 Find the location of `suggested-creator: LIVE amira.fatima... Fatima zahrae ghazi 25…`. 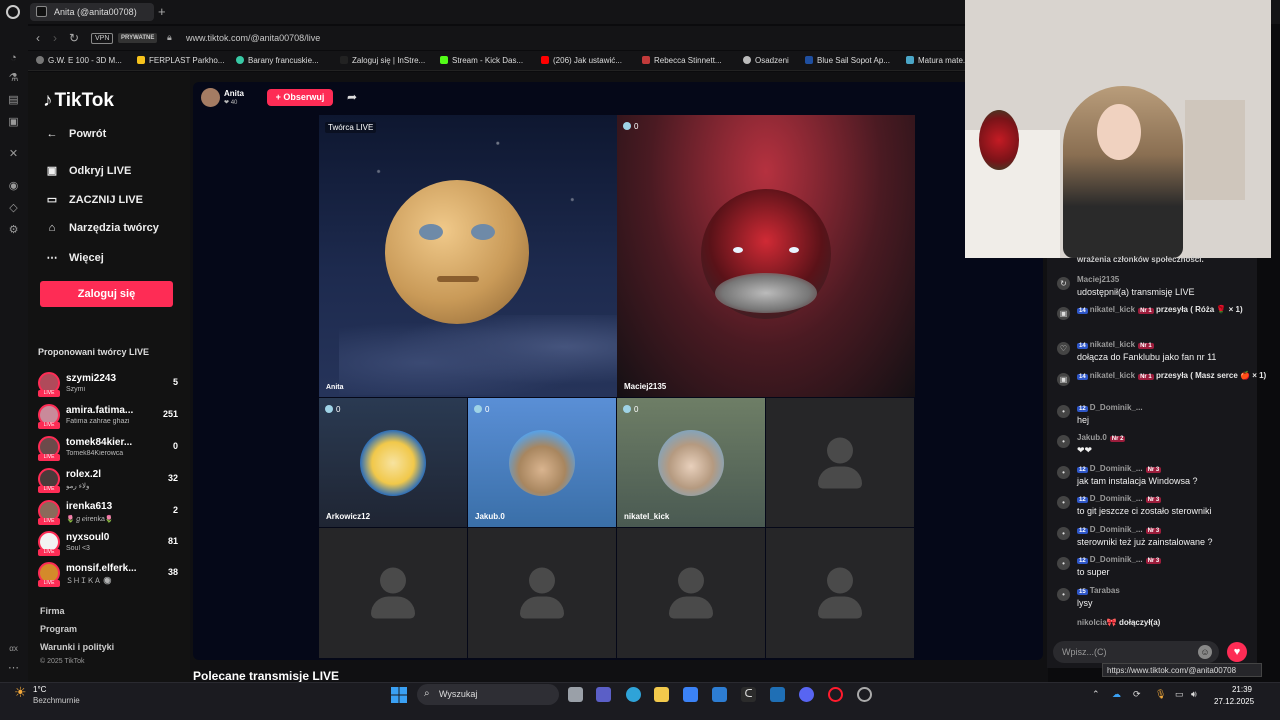

suggested-creator: LIVE amira.fatima... Fatima zahrae ghazi 25… is located at coordinates (108, 418).